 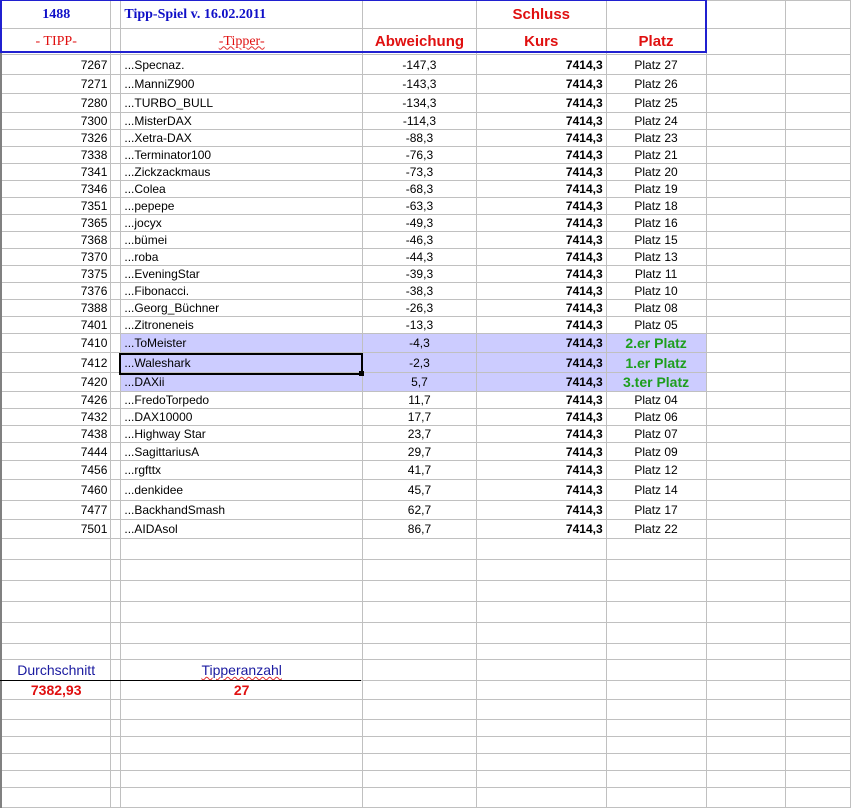 What do you see at coordinates (656, 206) in the screenshot?
I see `platz-cell: Platz 18` at bounding box center [656, 206].